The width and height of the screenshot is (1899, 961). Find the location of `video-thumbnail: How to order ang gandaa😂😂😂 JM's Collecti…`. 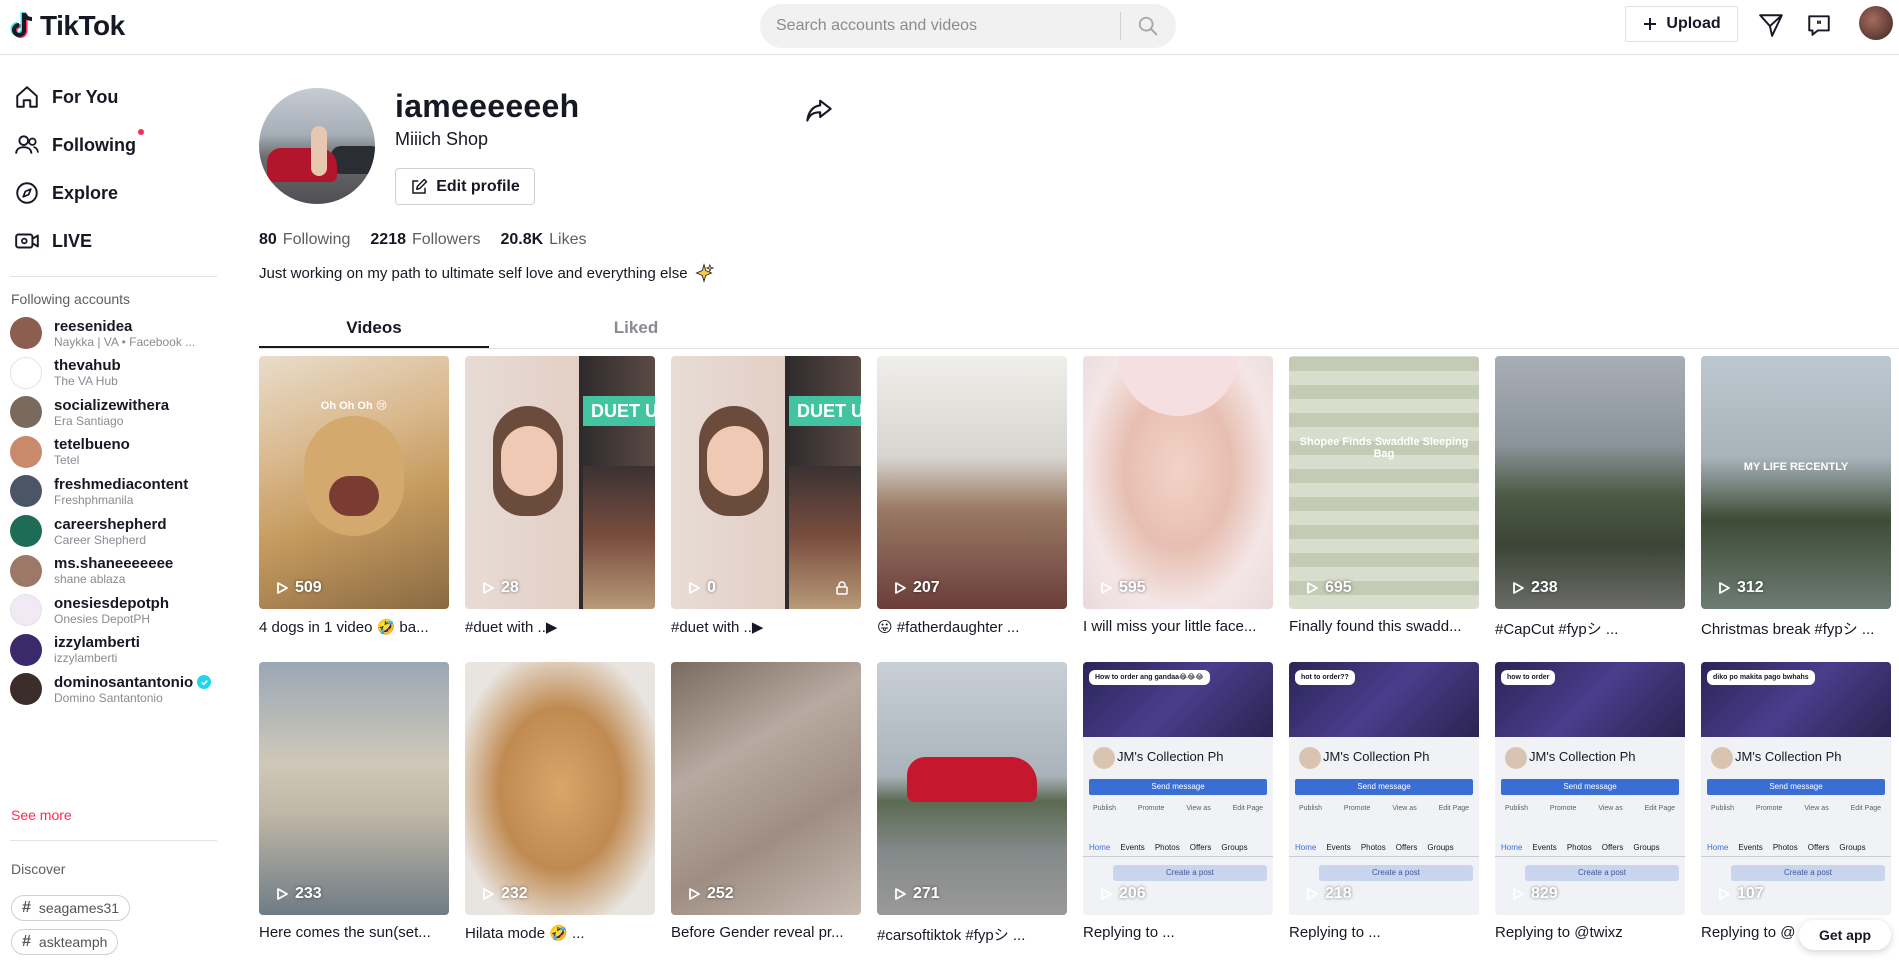

video-thumbnail: How to order ang gandaa😂😂😂 JM's Collecti… is located at coordinates (1178, 788).